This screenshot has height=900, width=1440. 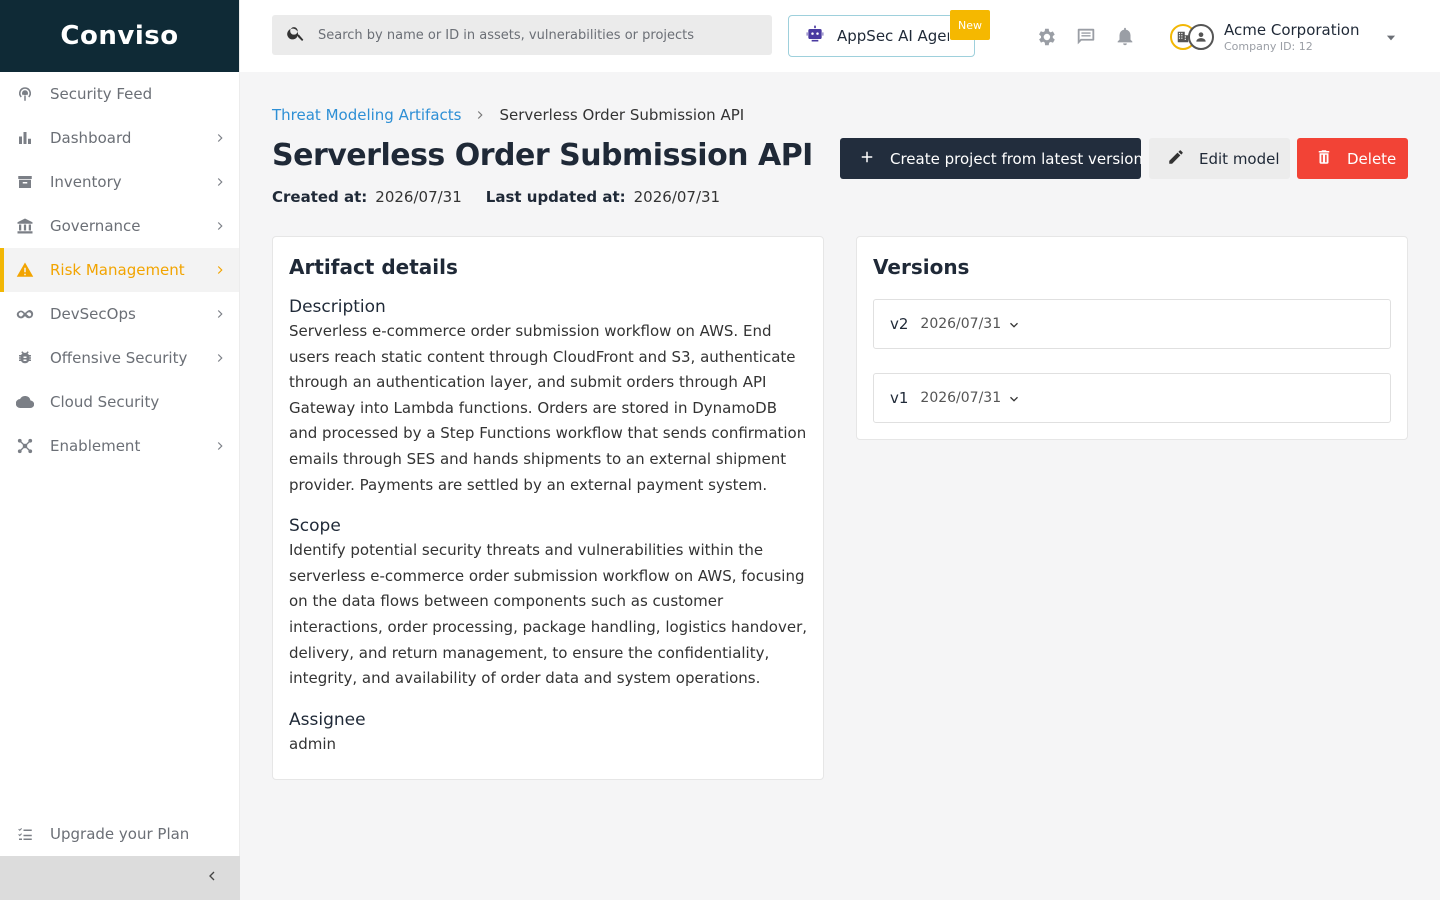 I want to click on company-name: Acme Corporation, so click(x=1292, y=30).